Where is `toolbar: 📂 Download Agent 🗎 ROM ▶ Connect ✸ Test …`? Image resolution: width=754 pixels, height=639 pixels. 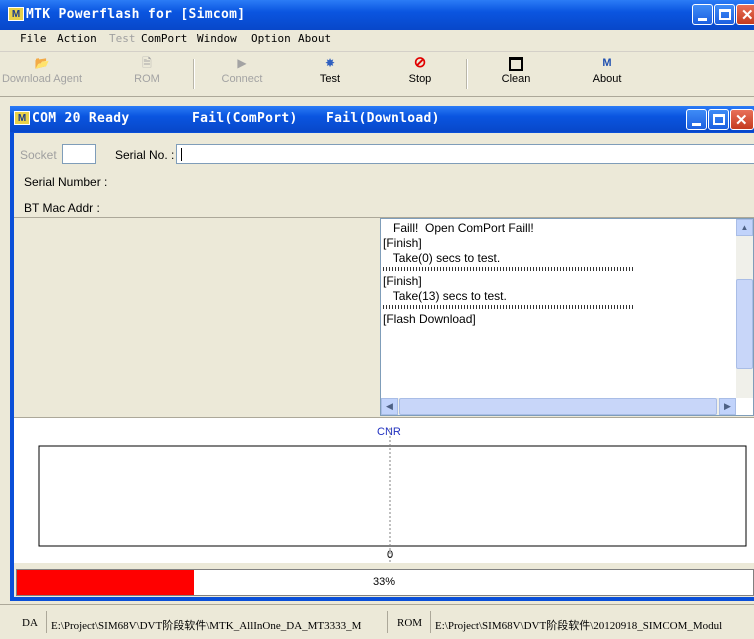
toolbar: 📂 Download Agent 🗎 ROM ▶ Connect ✸ Test … is located at coordinates (377, 75).